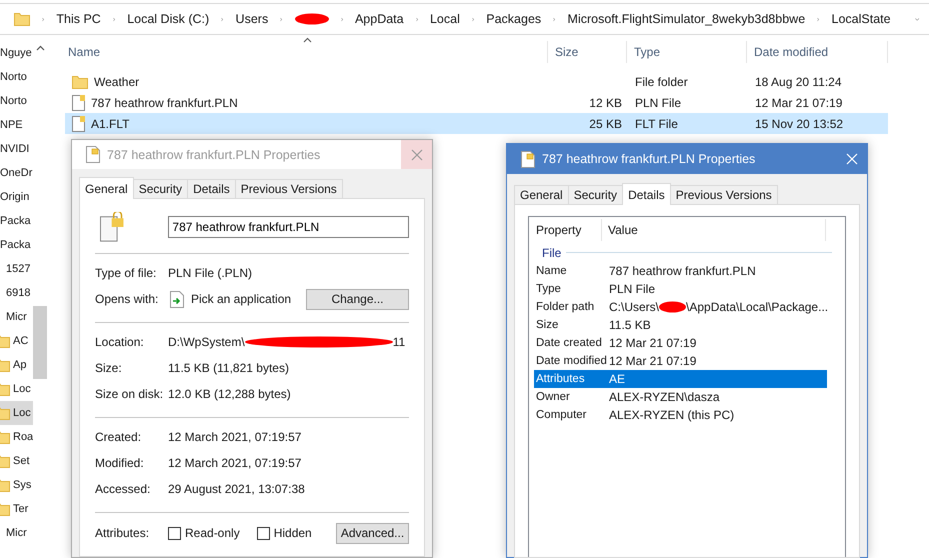 The image size is (929, 558). I want to click on breadcrumb: Microsoft.FlightSimulator_8wekyb3d8bbwe, so click(687, 19).